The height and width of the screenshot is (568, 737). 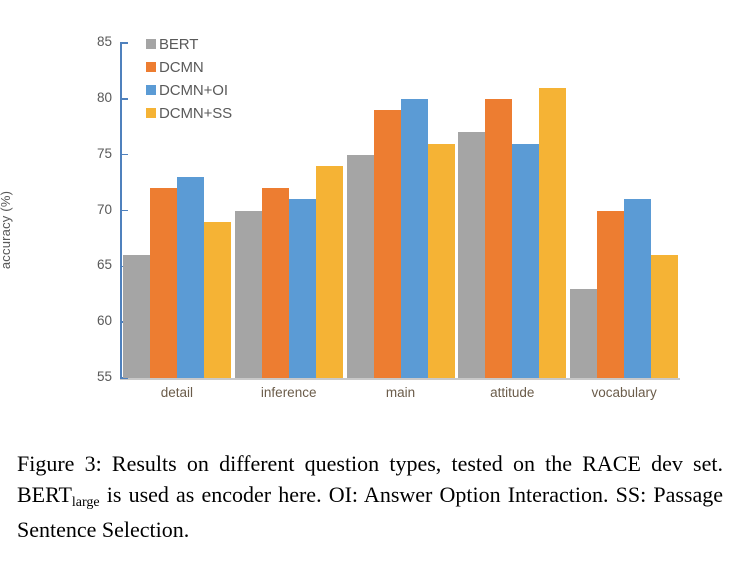 I want to click on bar-inference-dcmn, so click(x=275, y=283).